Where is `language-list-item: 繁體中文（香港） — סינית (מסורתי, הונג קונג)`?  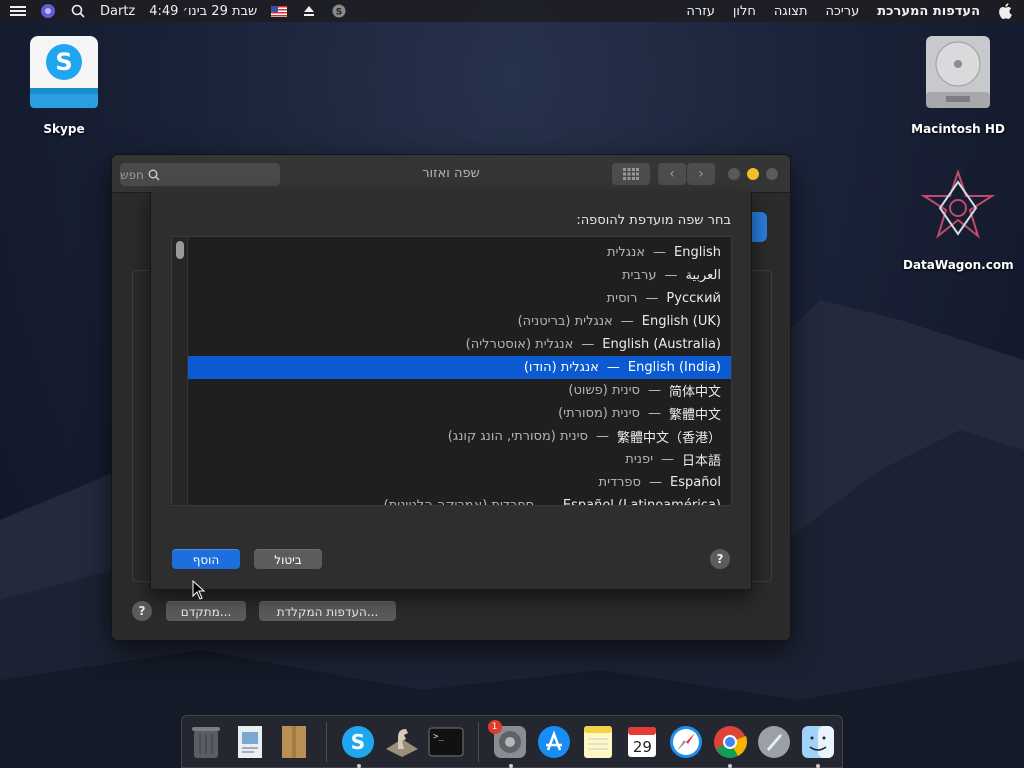 language-list-item: 繁體中文（香港） — סינית (מסורתי, הונג קונג) is located at coordinates (459, 436).